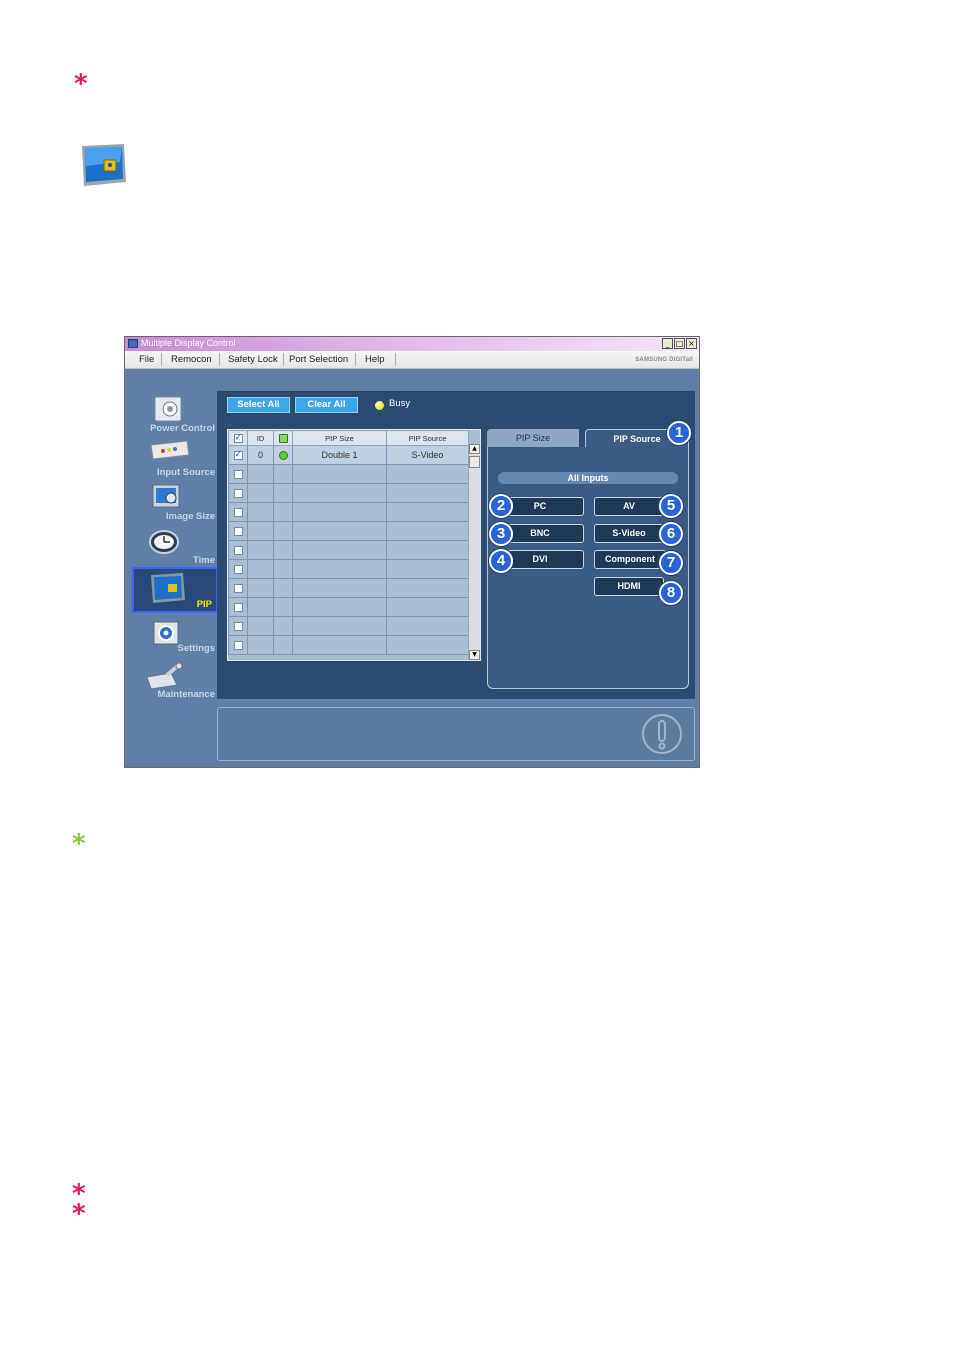 The image size is (954, 1350). Describe the element at coordinates (474, 449) in the screenshot. I see `scroll-up-icon: ▲` at that location.